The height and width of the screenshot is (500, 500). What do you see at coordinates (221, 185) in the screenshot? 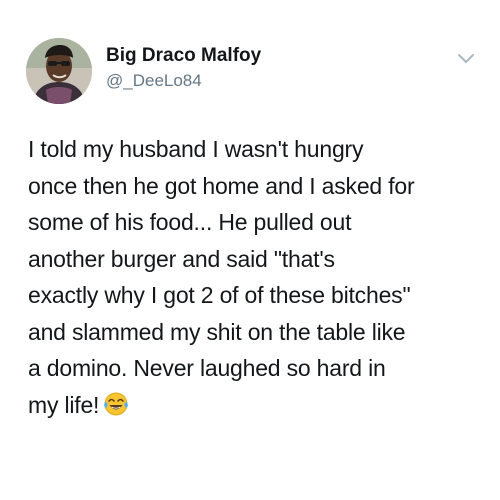
I see `tweet-text-line: once then he got home and I asked for` at bounding box center [221, 185].